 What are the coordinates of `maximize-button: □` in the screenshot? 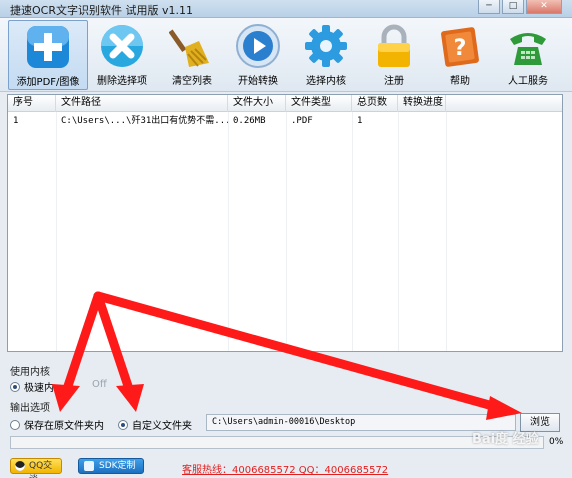 It's located at (513, 7).